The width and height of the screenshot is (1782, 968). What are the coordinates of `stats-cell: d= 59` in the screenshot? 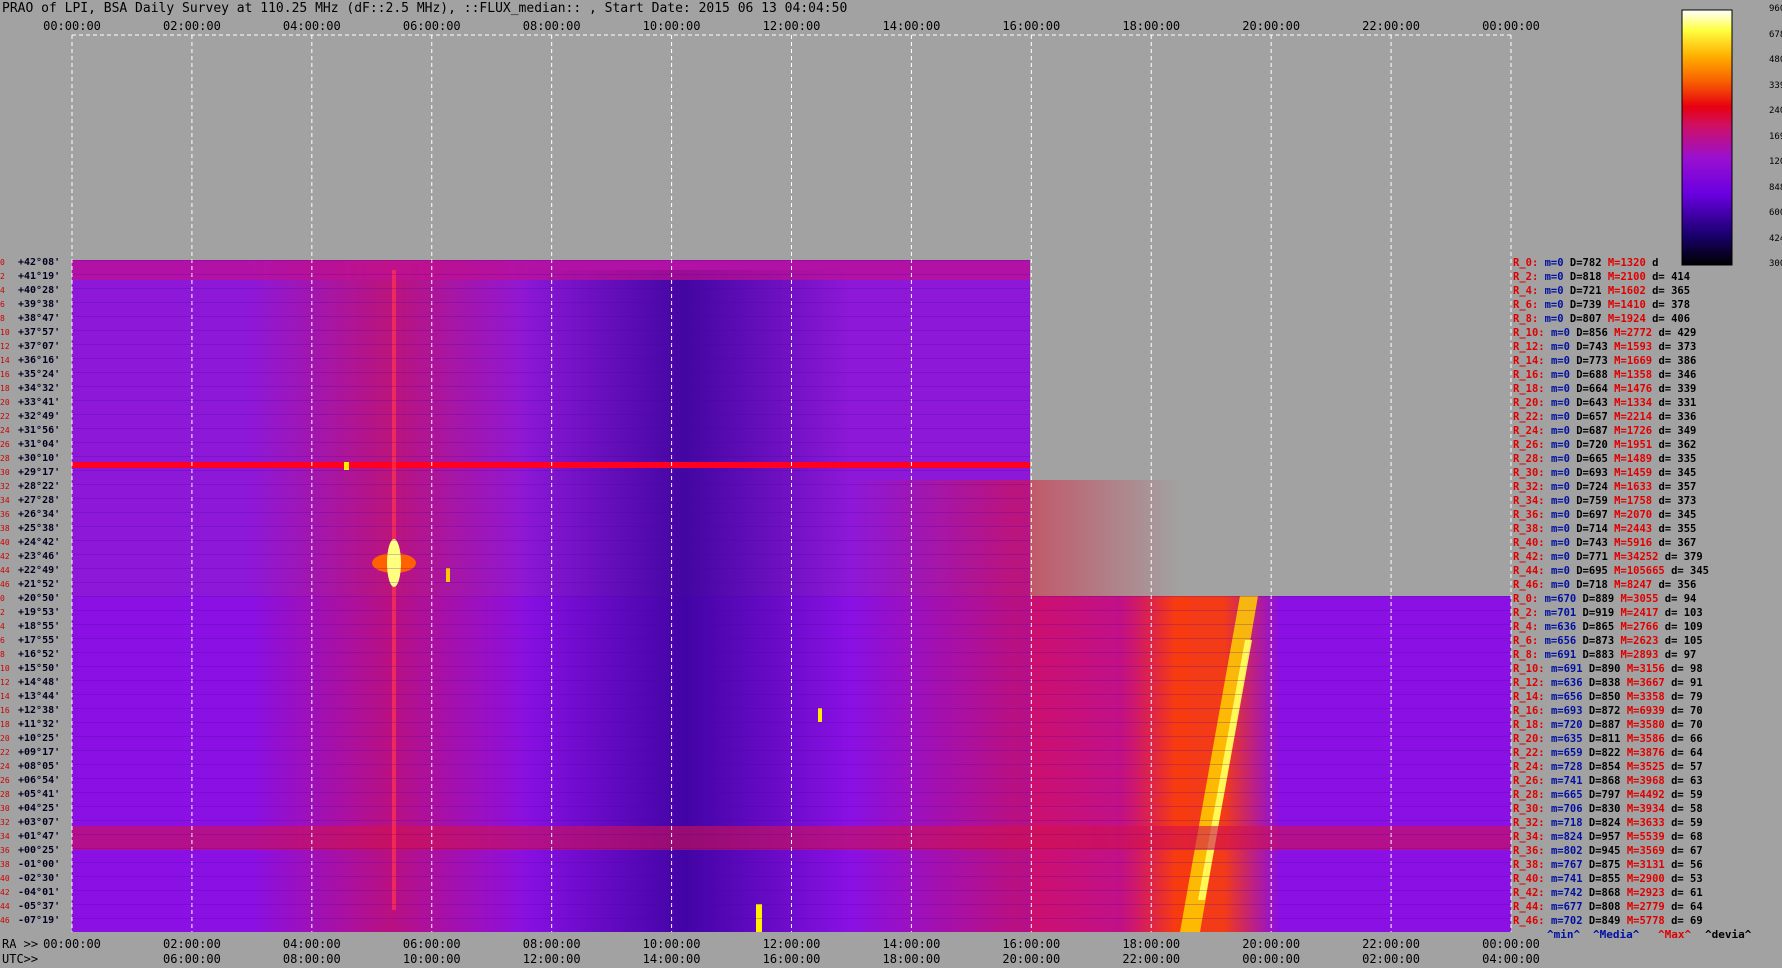 It's located at (1687, 795).